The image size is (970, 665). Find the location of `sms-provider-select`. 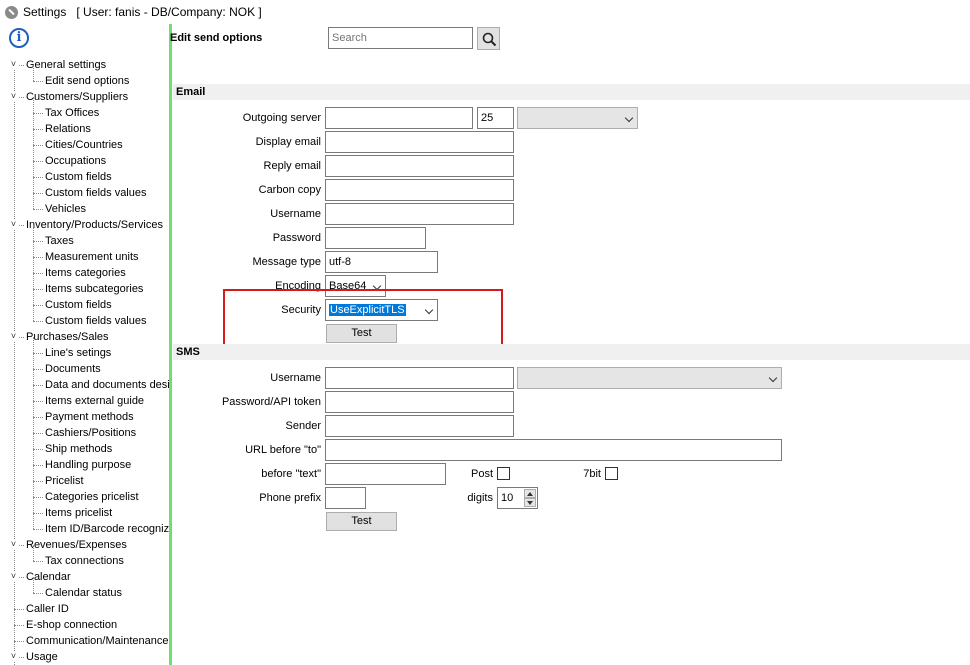

sms-provider-select is located at coordinates (649, 378).